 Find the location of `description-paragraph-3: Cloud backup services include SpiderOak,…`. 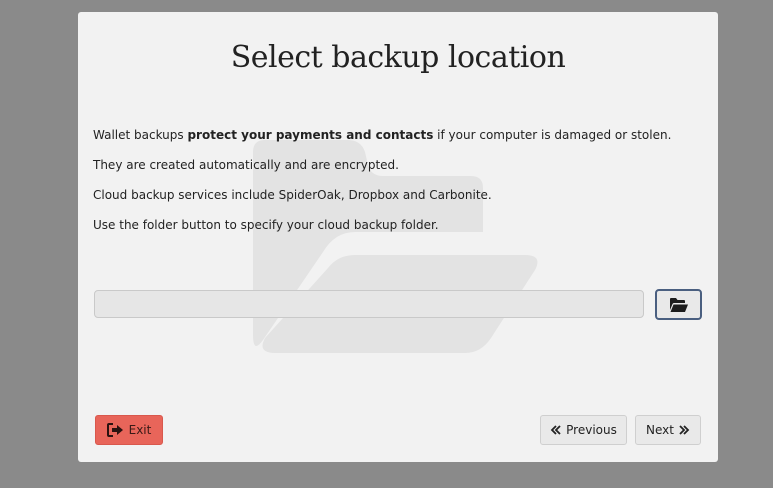

description-paragraph-3: Cloud backup services include SpiderOak,… is located at coordinates (292, 195).